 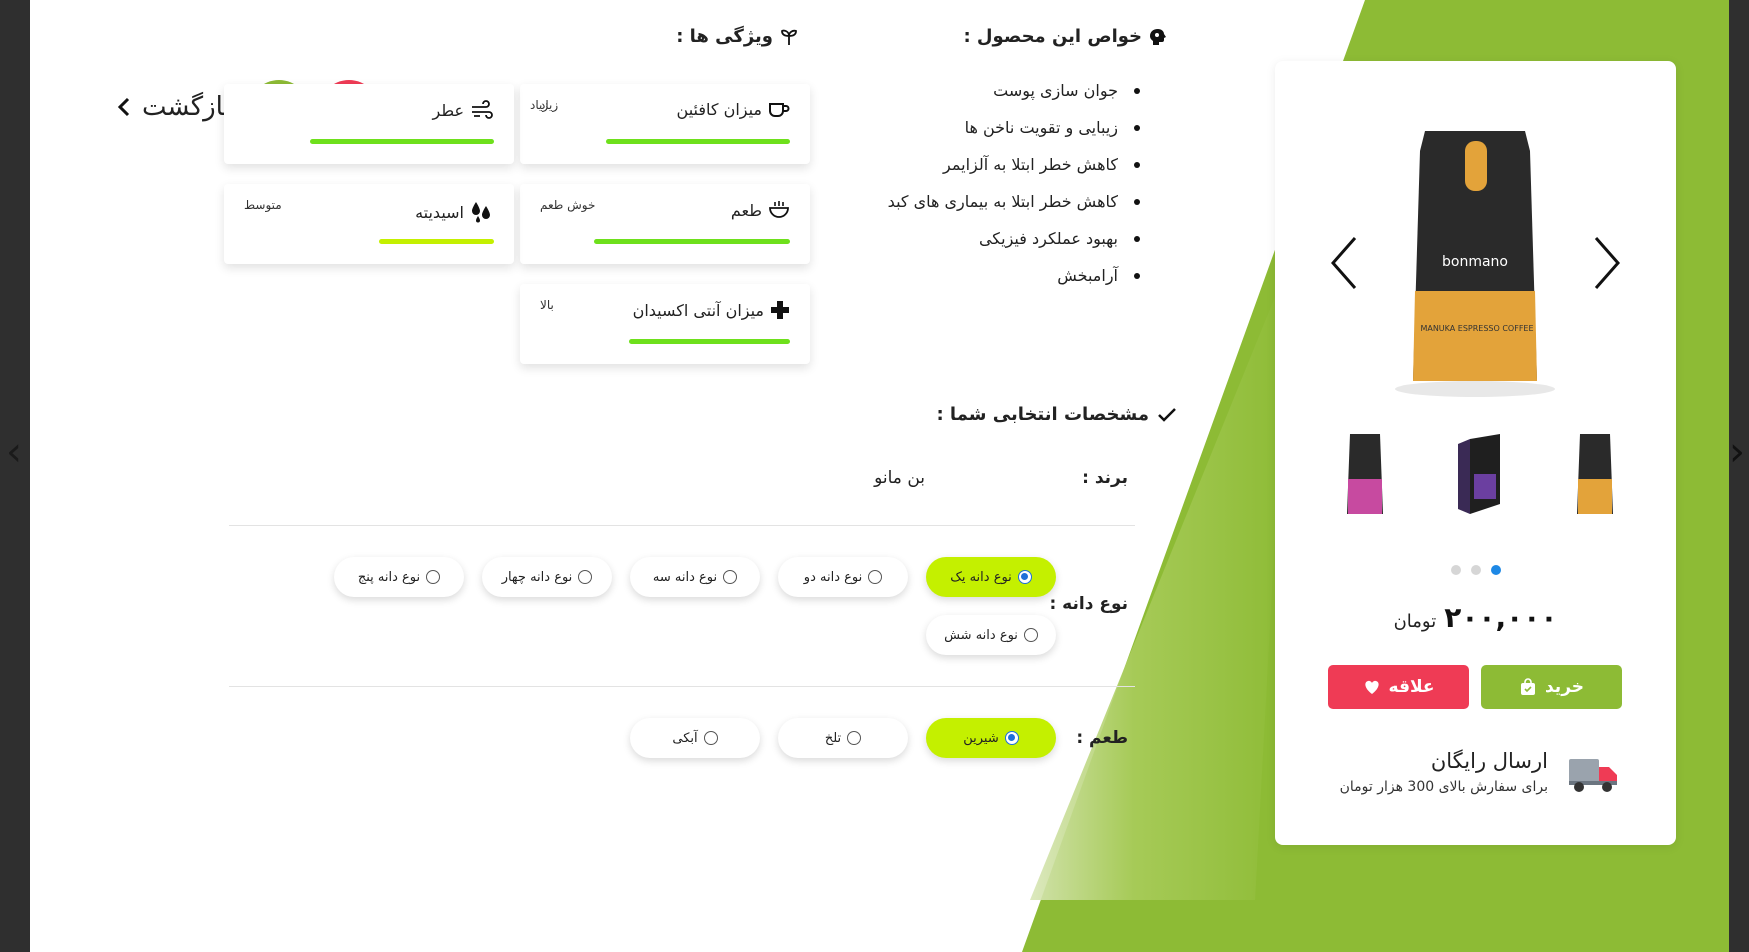 I want to click on properties-title: خواص این محصول :, so click(x=1065, y=36).